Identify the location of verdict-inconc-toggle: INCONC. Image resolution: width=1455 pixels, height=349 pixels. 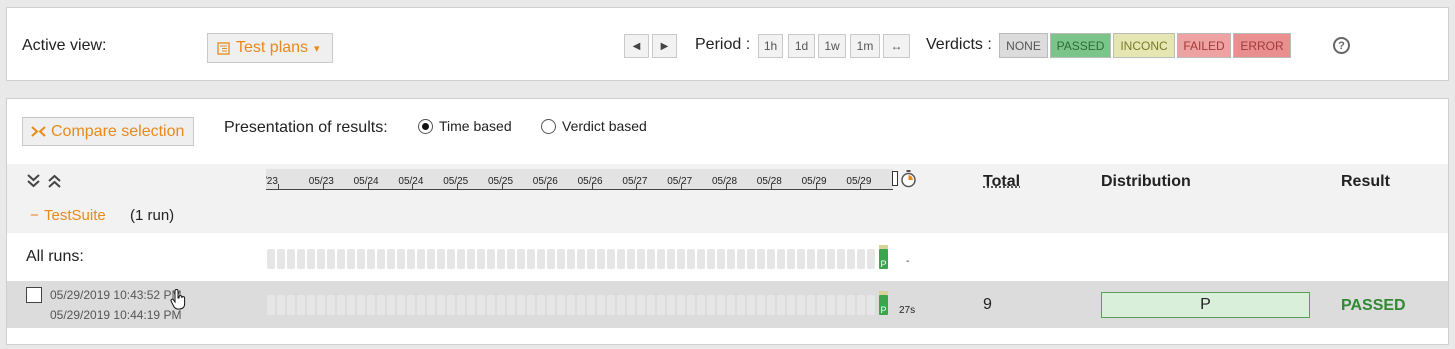
(1144, 45).